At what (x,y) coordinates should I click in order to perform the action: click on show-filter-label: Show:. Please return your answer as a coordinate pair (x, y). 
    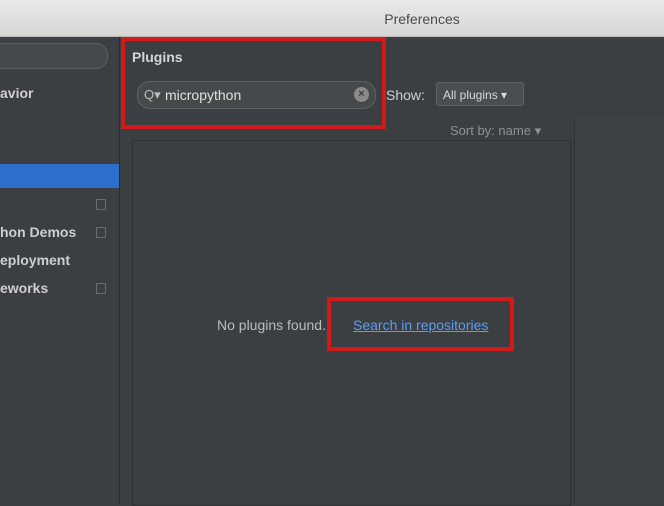
    Looking at the image, I should click on (405, 95).